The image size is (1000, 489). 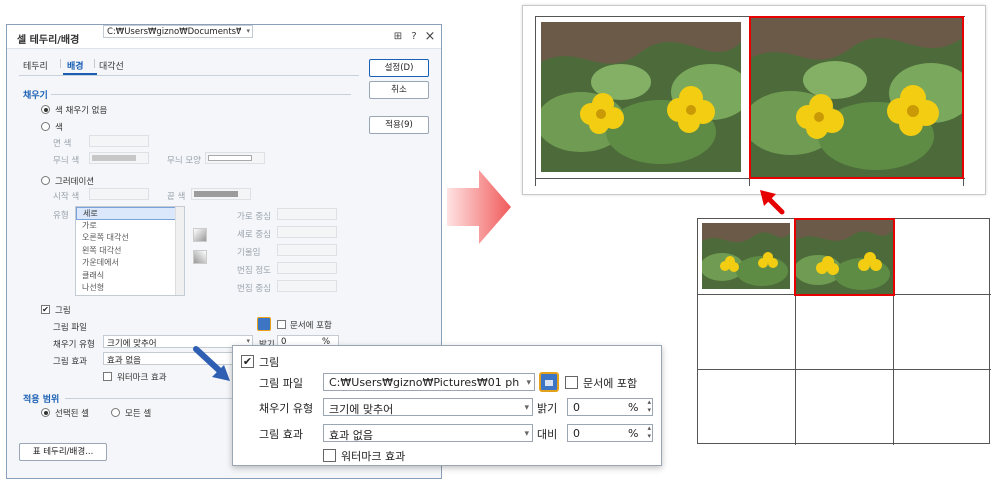 I want to click on zoom-brightness-unit: %, so click(x=633, y=407).